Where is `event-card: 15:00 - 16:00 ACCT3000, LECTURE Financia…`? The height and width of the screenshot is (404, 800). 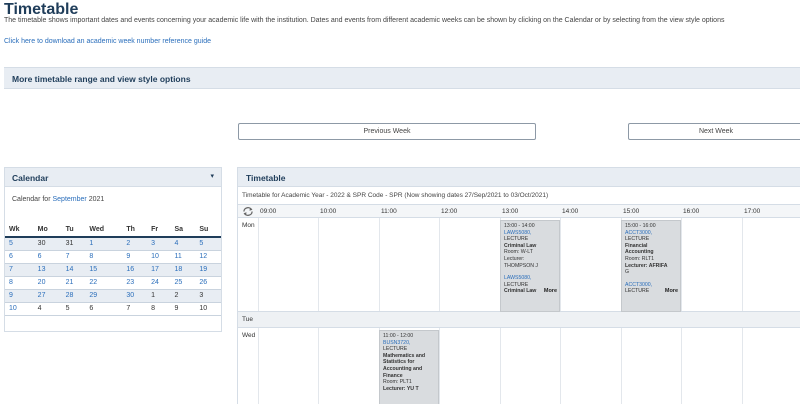
event-card: 15:00 - 16:00 ACCT3000, LECTURE Financia… is located at coordinates (651, 266).